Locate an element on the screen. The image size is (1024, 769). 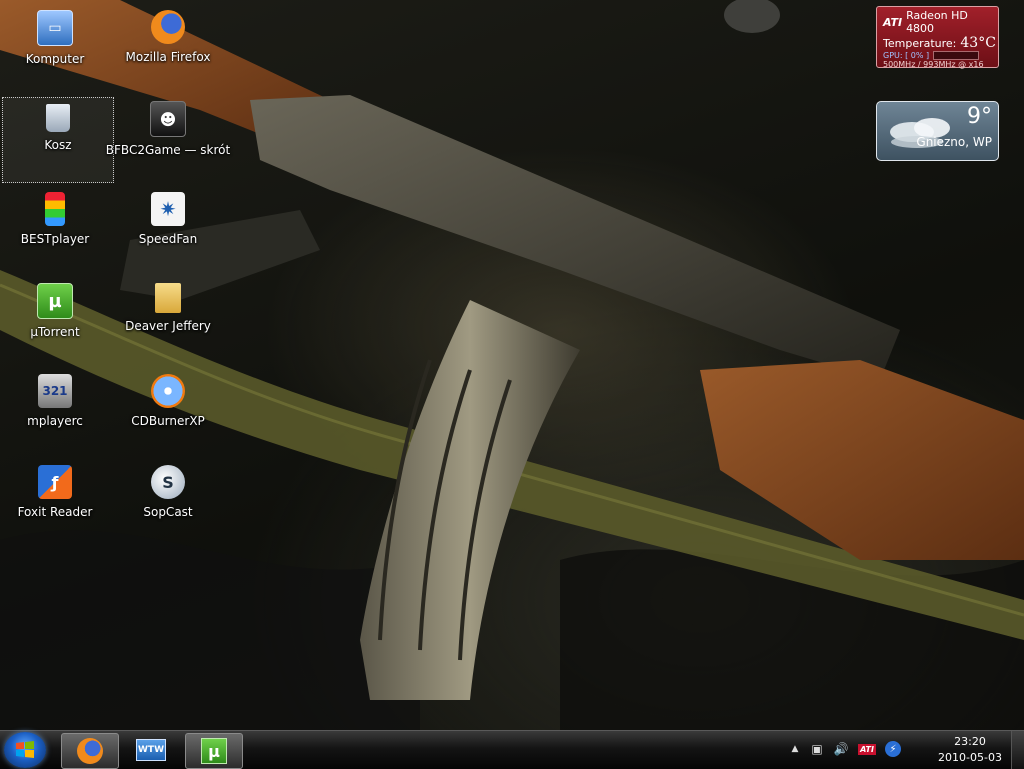
sopcast-icon: S is located at coordinates (168, 482).